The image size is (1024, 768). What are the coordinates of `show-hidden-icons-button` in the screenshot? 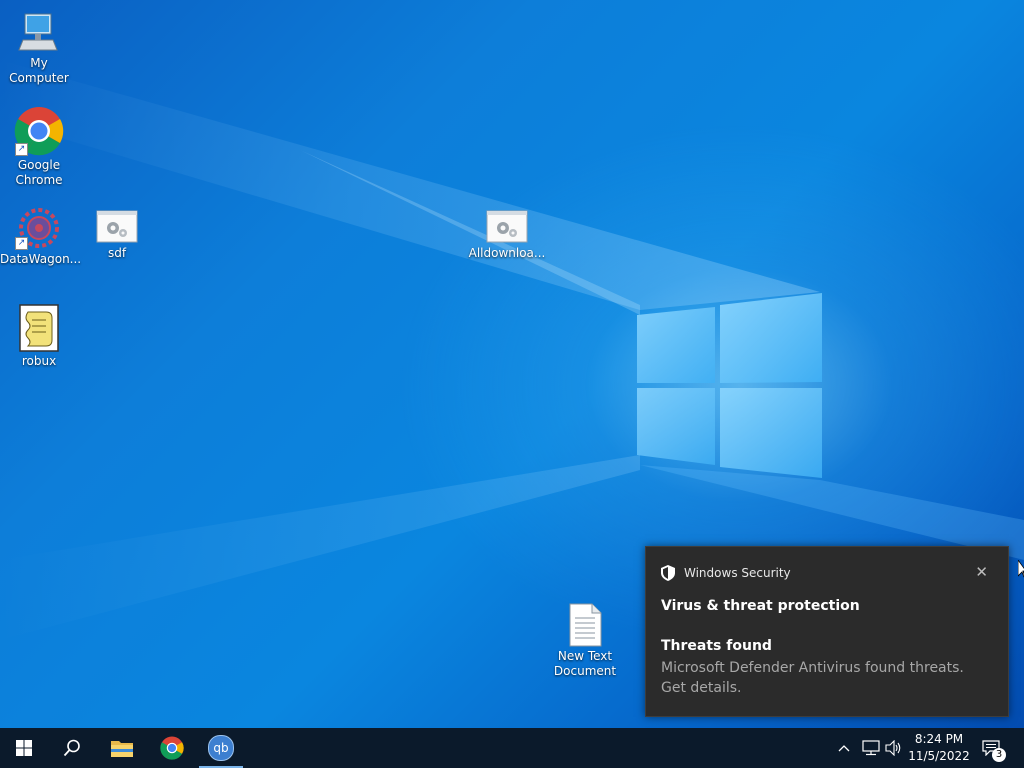 It's located at (847, 748).